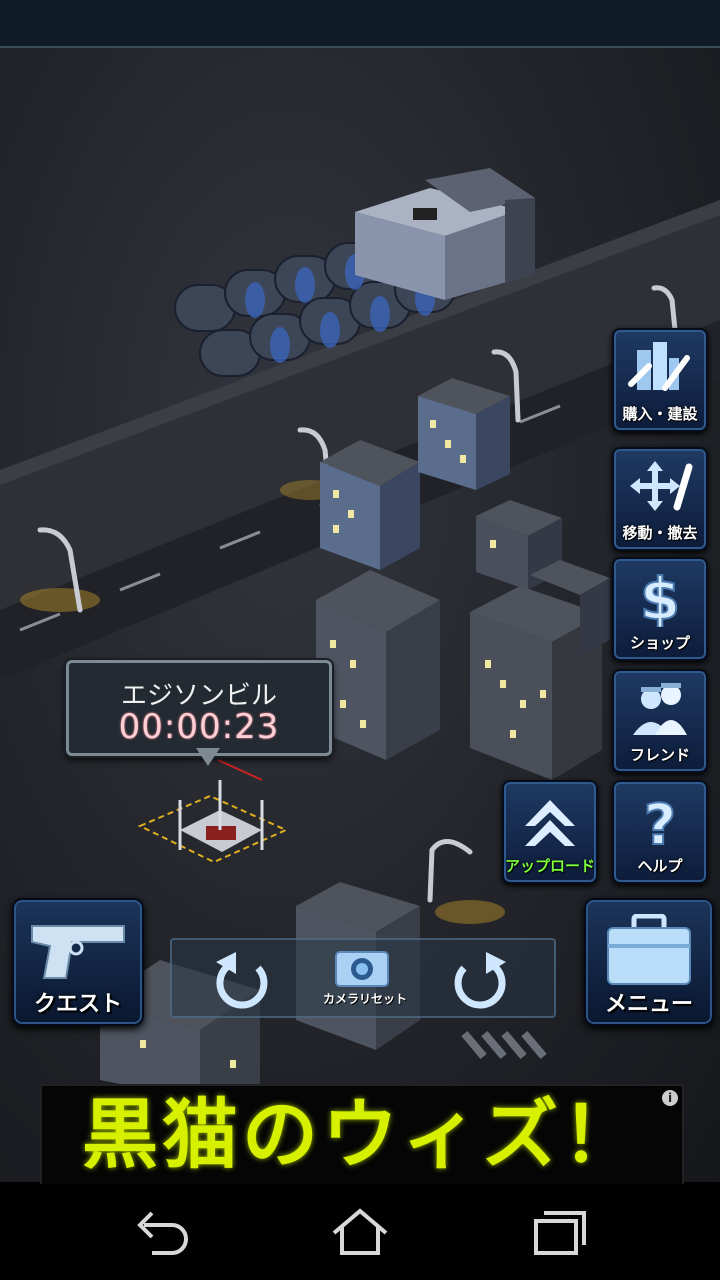 The height and width of the screenshot is (1280, 720). What do you see at coordinates (199, 727) in the screenshot?
I see `remaining-time: 00:00:23` at bounding box center [199, 727].